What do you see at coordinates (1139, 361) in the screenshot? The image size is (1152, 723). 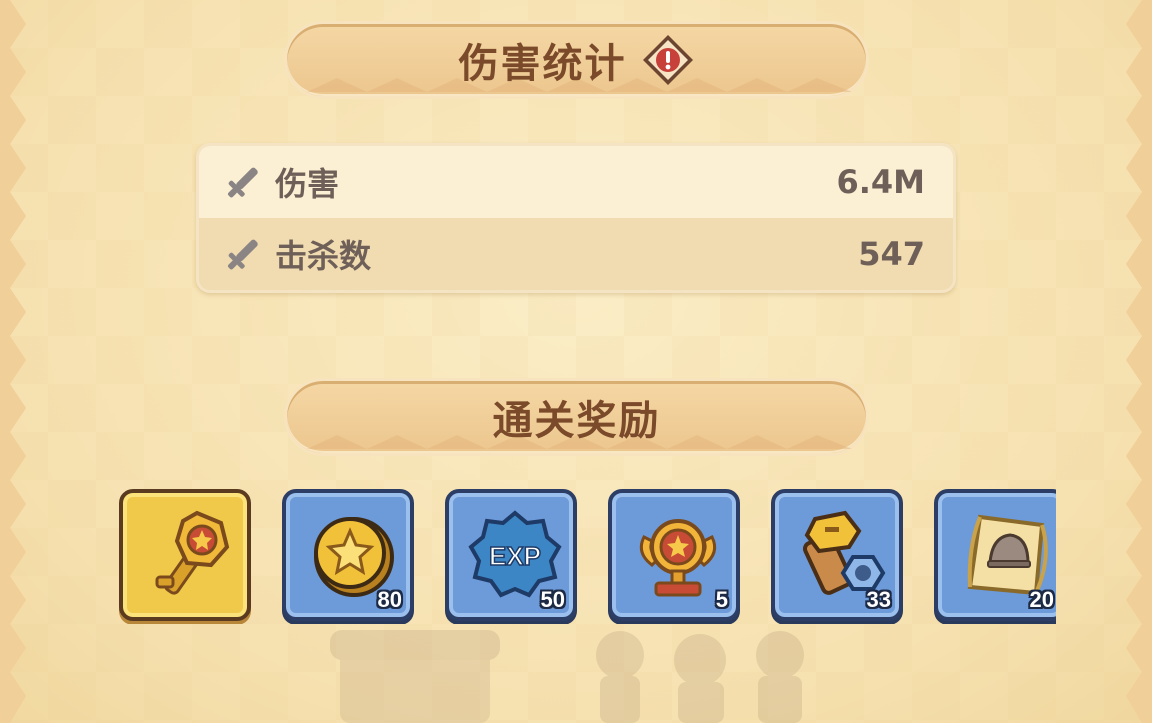 I see `right-border-decoration` at bounding box center [1139, 361].